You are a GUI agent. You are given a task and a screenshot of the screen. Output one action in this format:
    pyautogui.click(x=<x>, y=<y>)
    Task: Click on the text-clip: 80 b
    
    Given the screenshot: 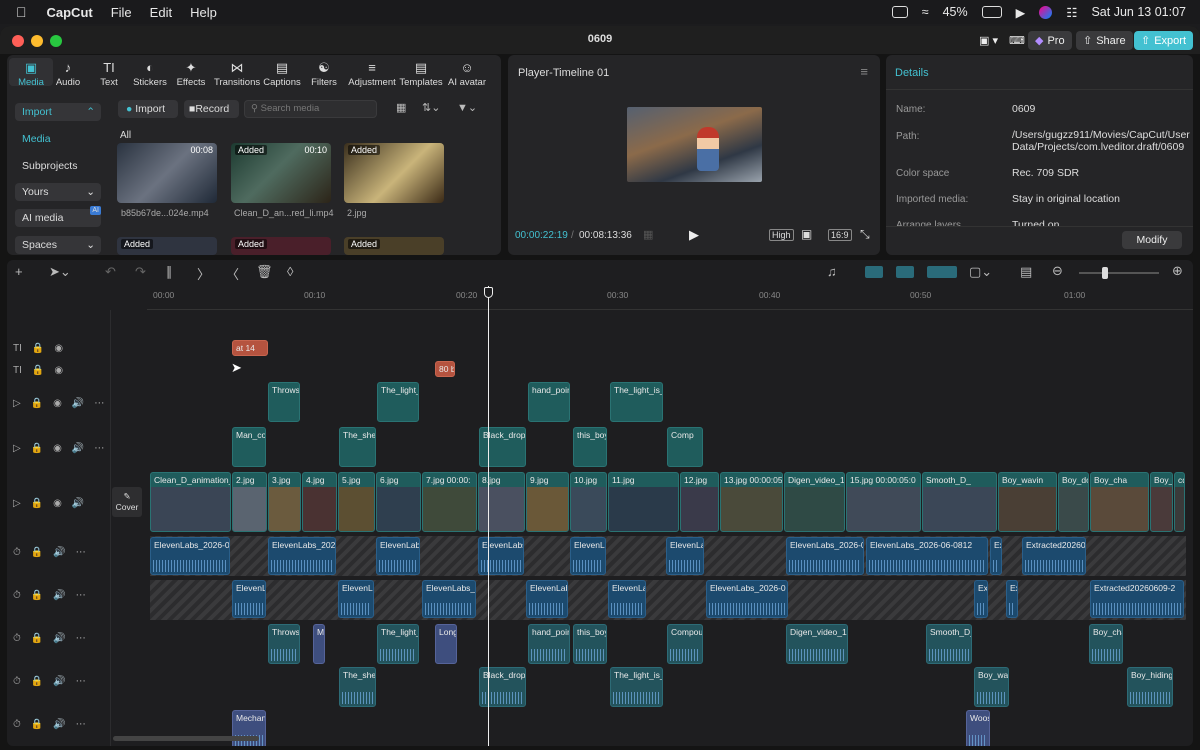 What is the action you would take?
    pyautogui.click(x=445, y=369)
    